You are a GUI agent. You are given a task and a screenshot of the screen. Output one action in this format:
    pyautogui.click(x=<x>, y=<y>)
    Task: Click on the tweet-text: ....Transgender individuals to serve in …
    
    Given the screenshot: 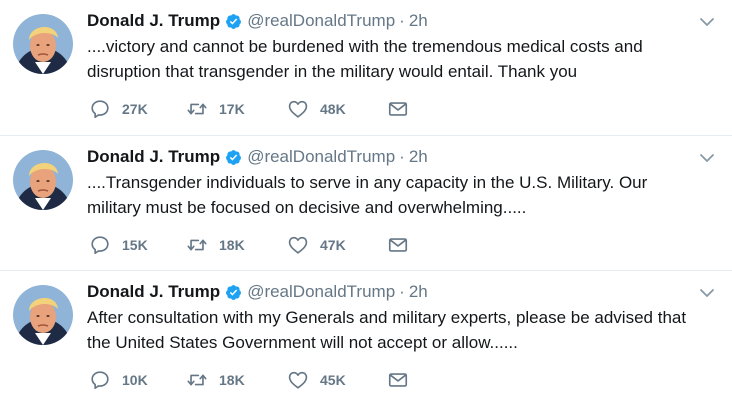 What is the action you would take?
    pyautogui.click(x=407, y=195)
    